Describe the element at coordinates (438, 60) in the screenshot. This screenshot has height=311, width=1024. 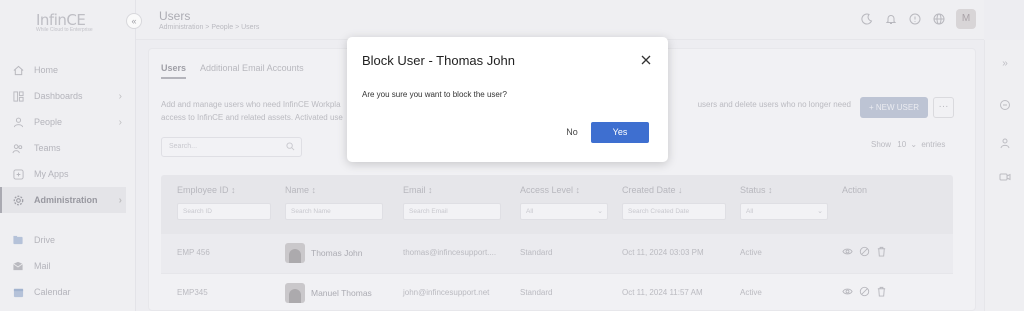
I see `dialog-title: Block User - Thomas John` at that location.